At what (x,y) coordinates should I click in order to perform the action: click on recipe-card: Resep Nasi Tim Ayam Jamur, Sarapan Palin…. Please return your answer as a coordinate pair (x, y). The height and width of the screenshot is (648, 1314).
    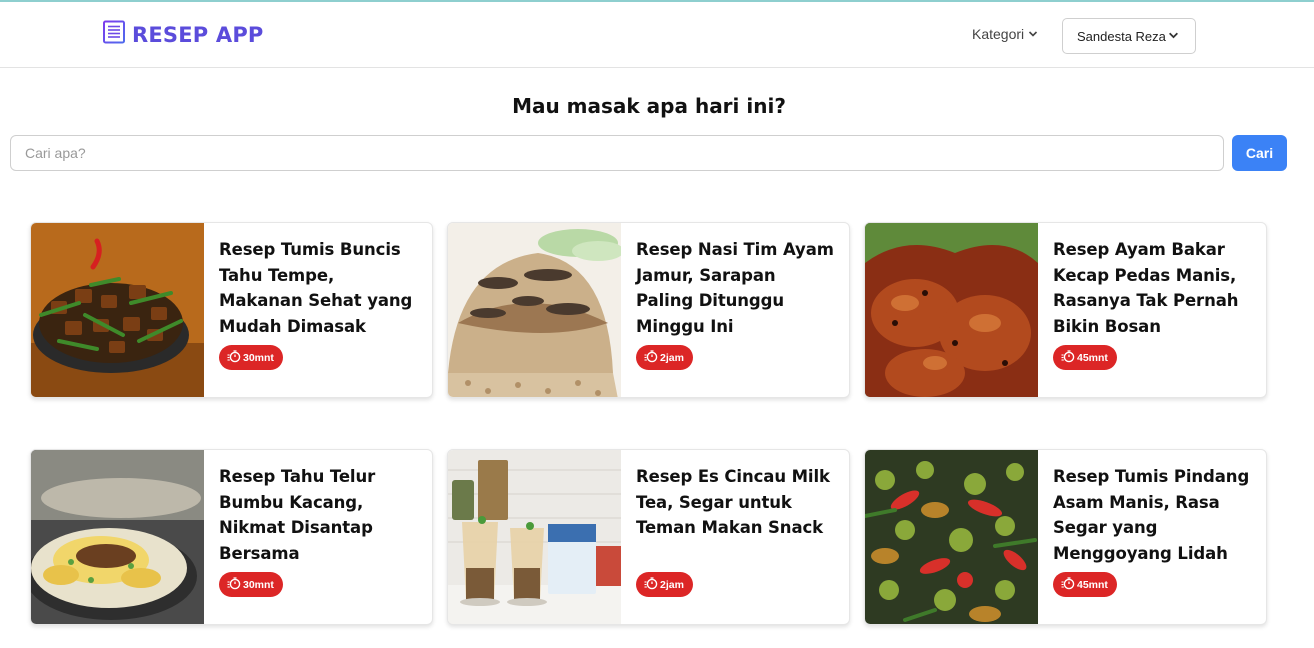
    Looking at the image, I should click on (648, 310).